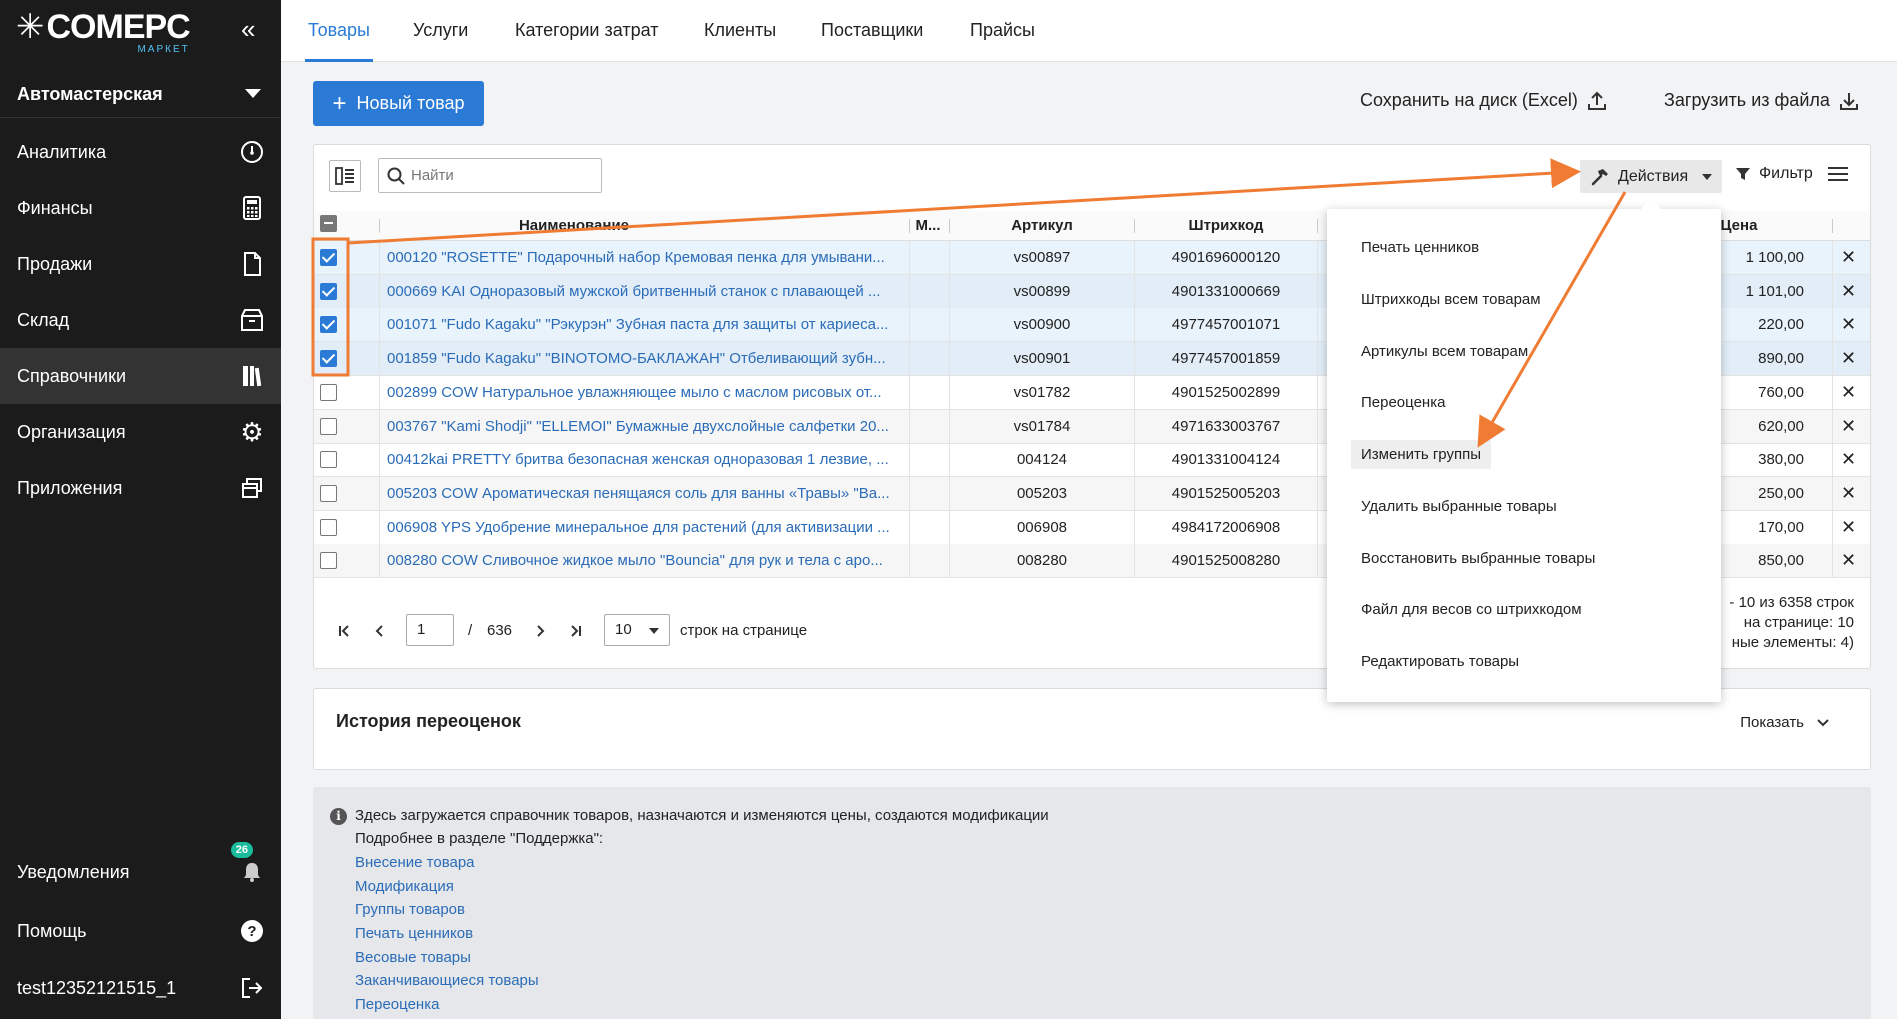 This screenshot has height=1019, width=1897. Describe the element at coordinates (1483, 100) in the screenshot. I see `save-excel-button: Сохранить на диск (Excel)` at that location.